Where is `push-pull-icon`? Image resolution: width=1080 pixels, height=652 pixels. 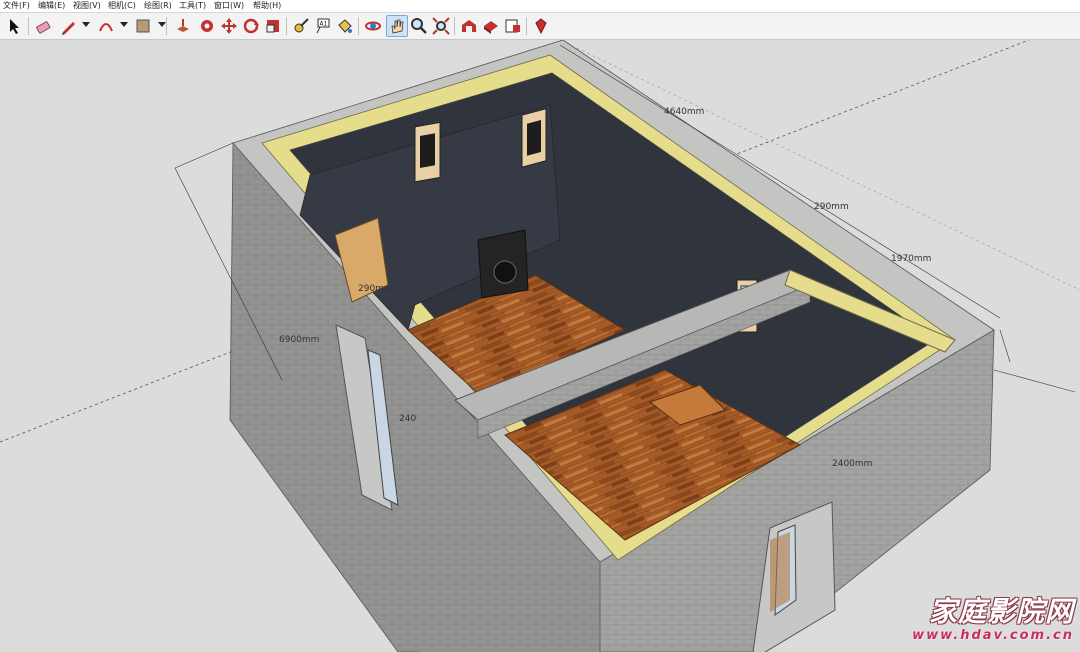
push-pull-icon is located at coordinates (183, 25).